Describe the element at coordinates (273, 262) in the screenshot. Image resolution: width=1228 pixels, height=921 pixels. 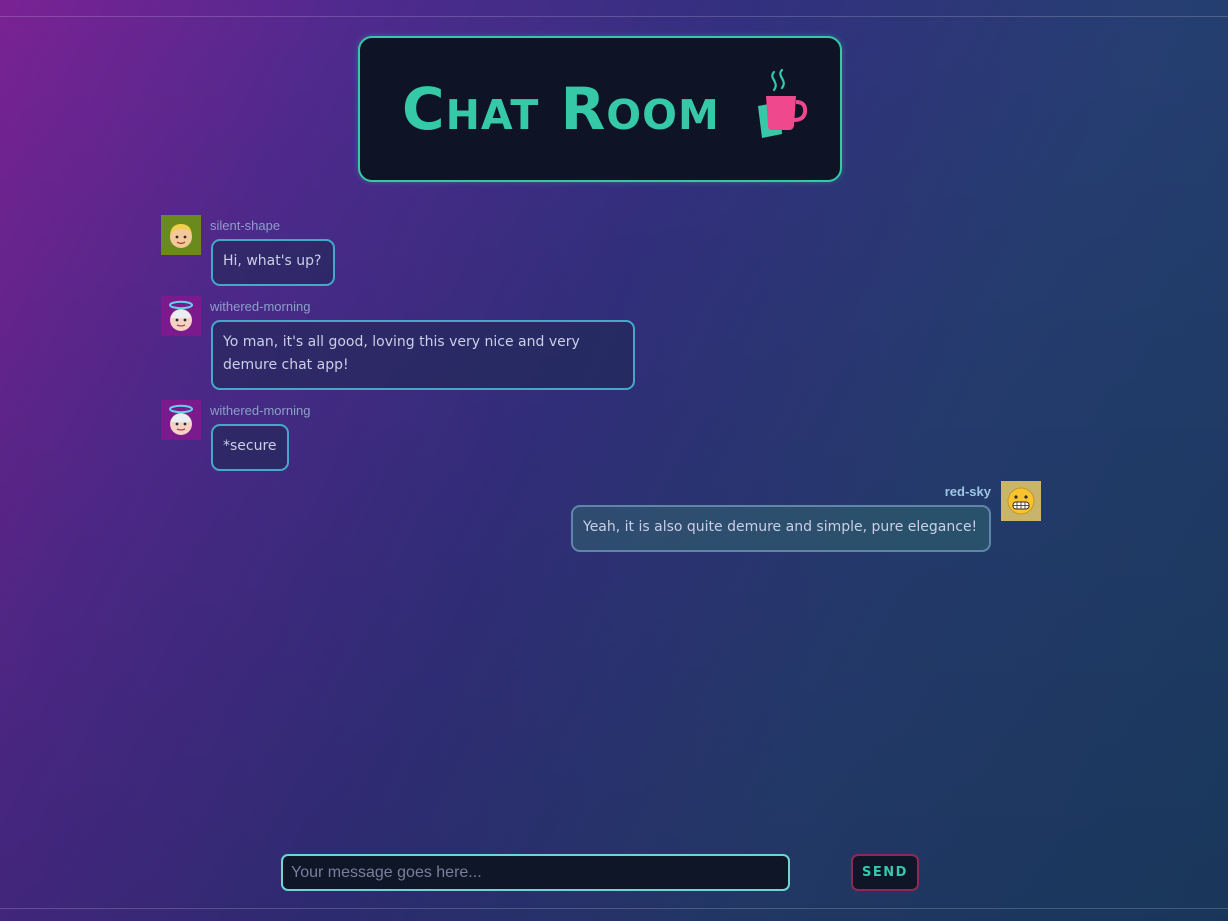
I see `message-bubble: Hi, what's up?` at that location.